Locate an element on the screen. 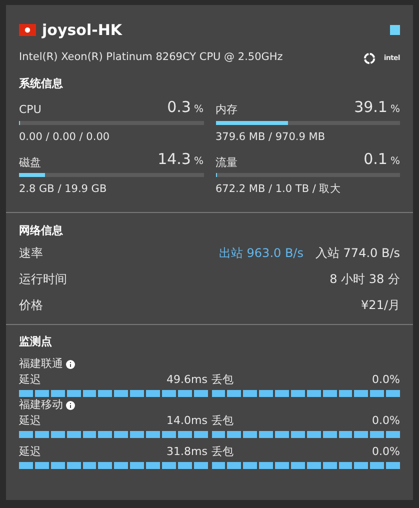 This screenshot has width=419, height=508. metric-value: 14.3 % is located at coordinates (181, 160).